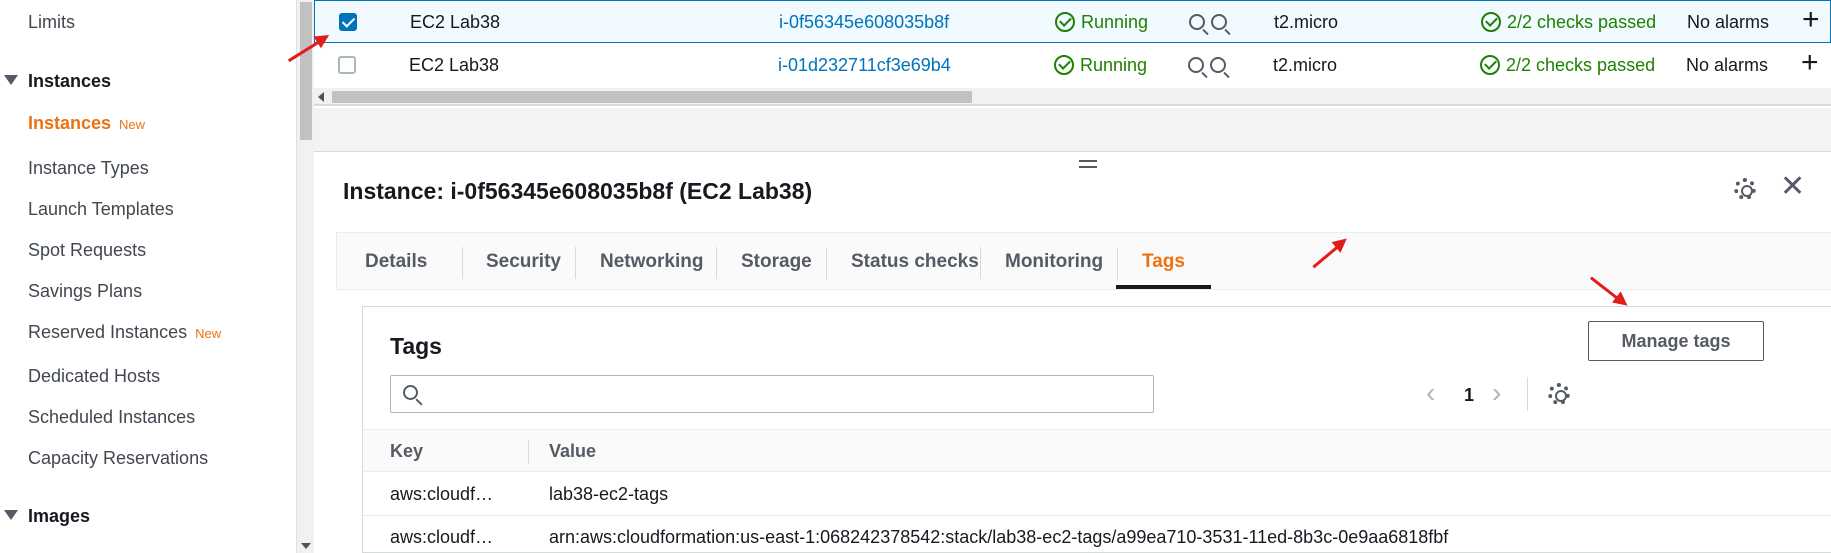 Image resolution: width=1831 pixels, height=553 pixels. I want to click on sidebar-item-label: Dedicated Hosts, so click(94, 376).